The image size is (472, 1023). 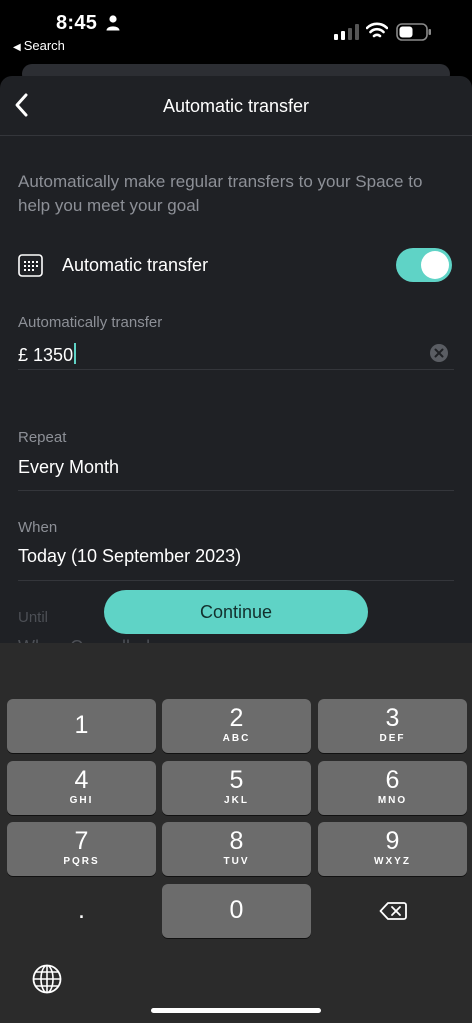 What do you see at coordinates (392, 718) in the screenshot?
I see `key-digit: 3` at bounding box center [392, 718].